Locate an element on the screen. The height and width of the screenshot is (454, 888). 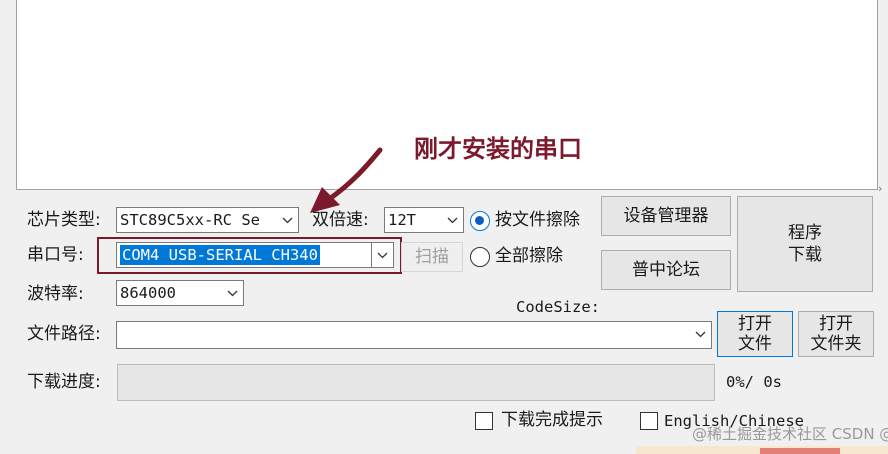
download-progress-text: 0%/ 0s is located at coordinates (754, 382).